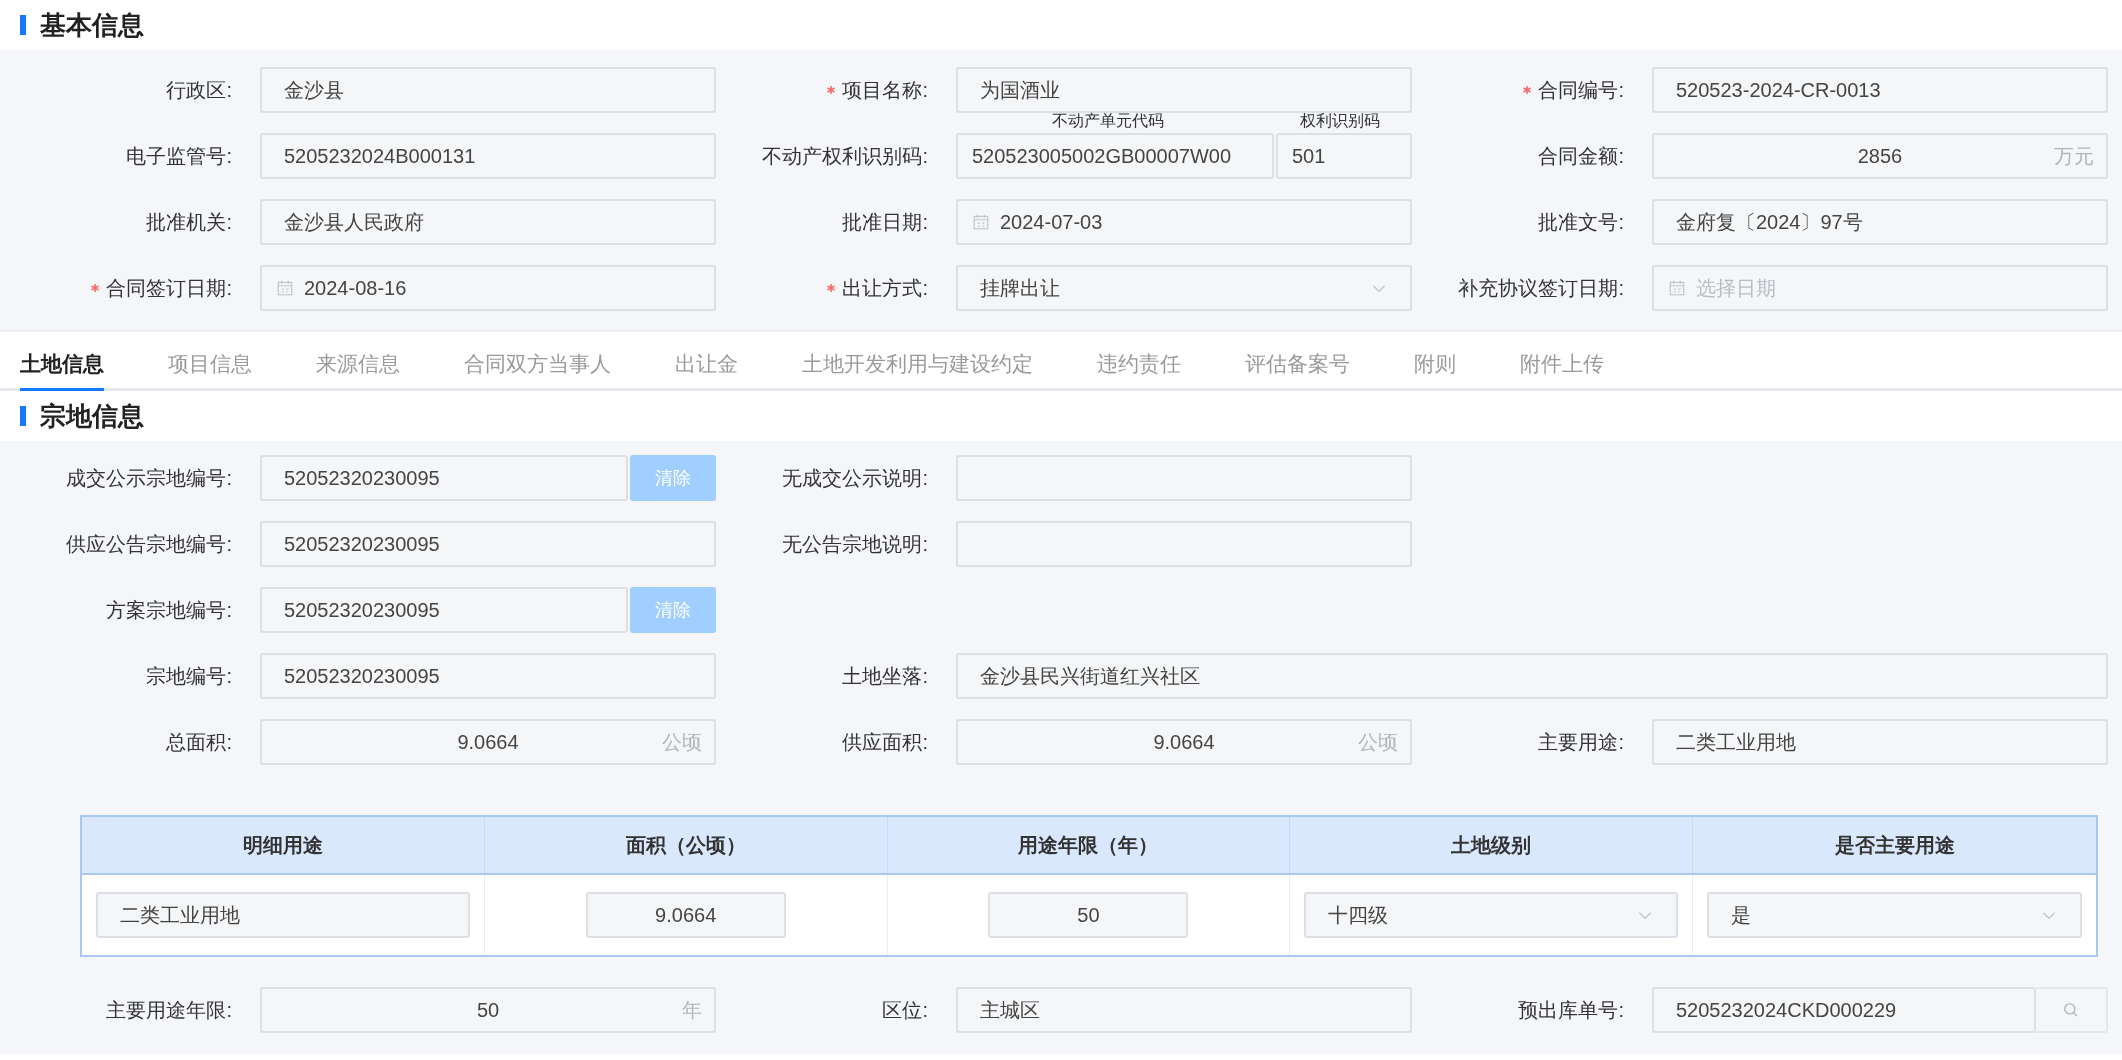  I want to click on date-field: 2024-07-03, so click(1184, 222).